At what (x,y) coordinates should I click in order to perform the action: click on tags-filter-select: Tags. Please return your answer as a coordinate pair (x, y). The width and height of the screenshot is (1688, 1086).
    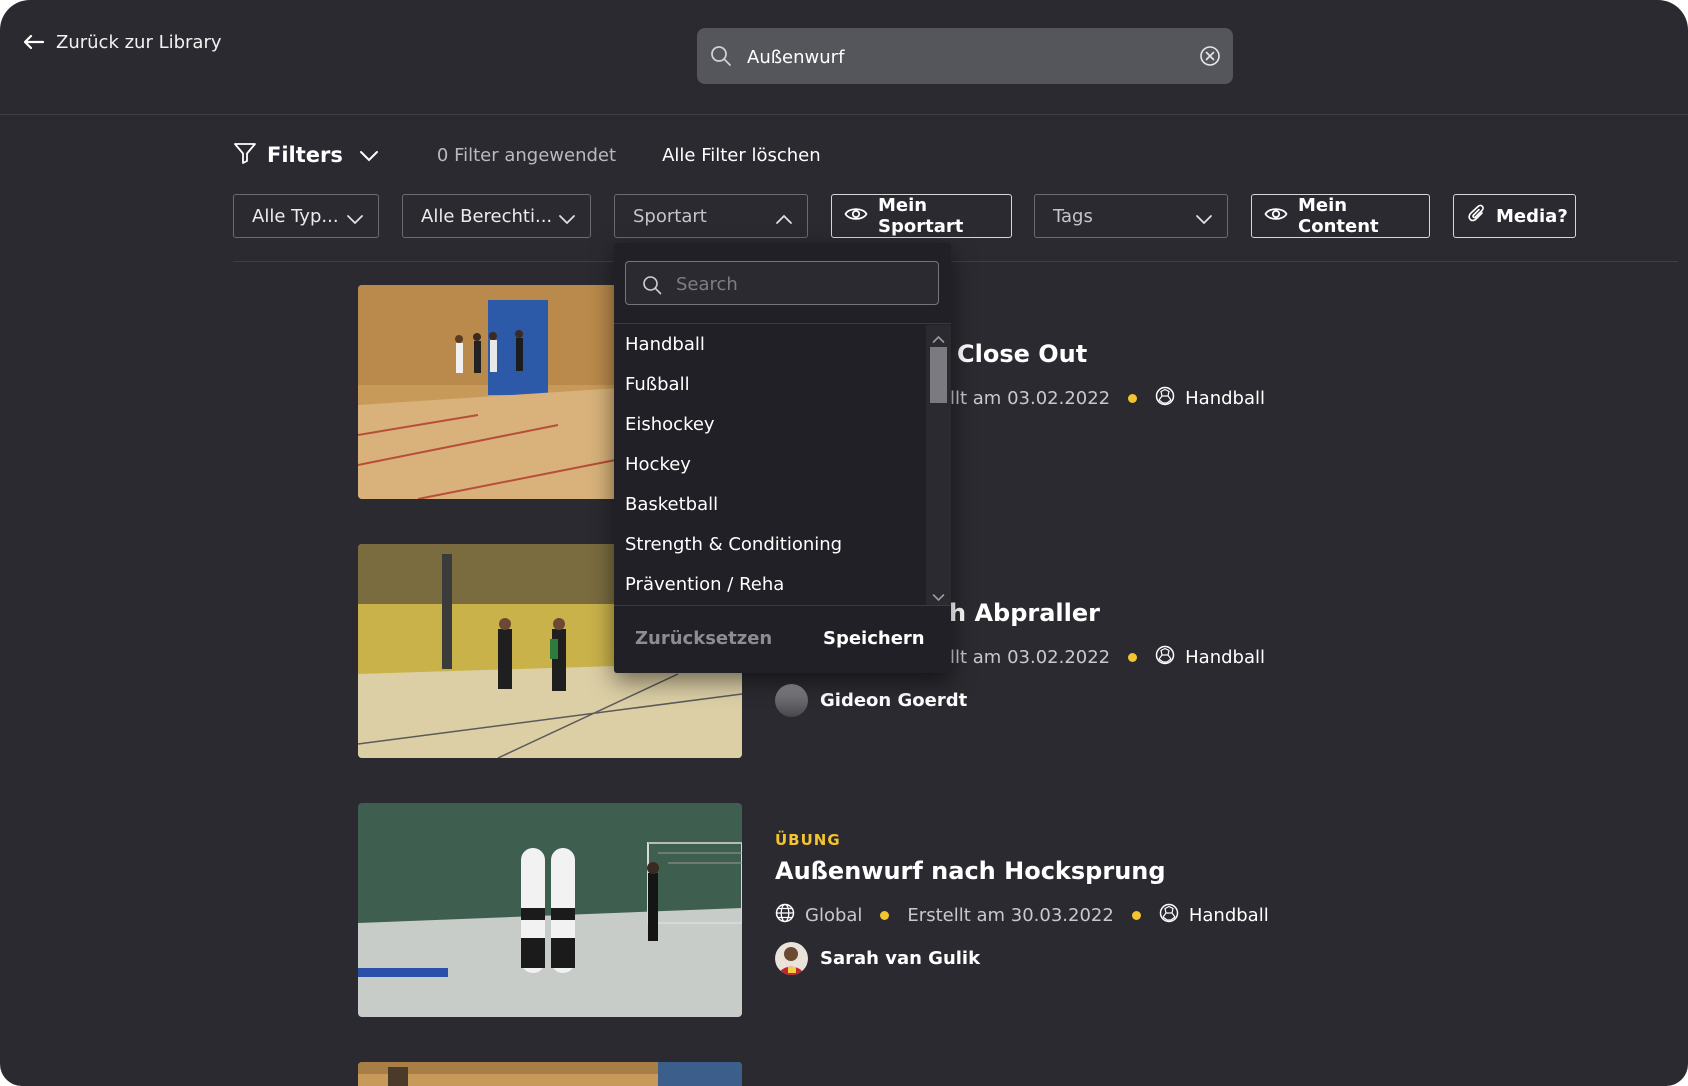
    Looking at the image, I should click on (1131, 216).